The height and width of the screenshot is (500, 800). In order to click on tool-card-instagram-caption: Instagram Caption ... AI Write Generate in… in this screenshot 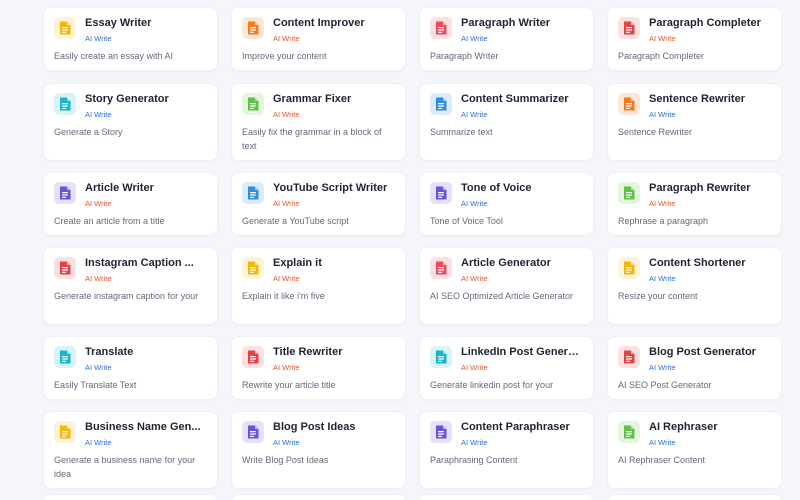, I will do `click(130, 286)`.